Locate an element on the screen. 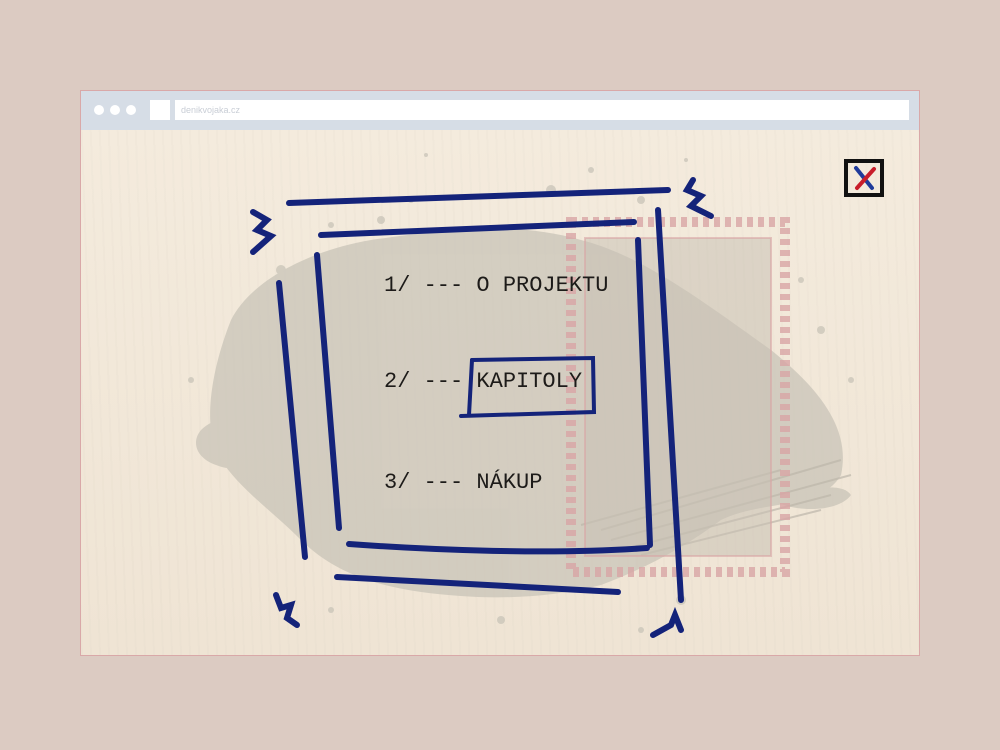 Image resolution: width=1000 pixels, height=750 pixels. menu-item-label: O PROJEKTU is located at coordinates (542, 285).